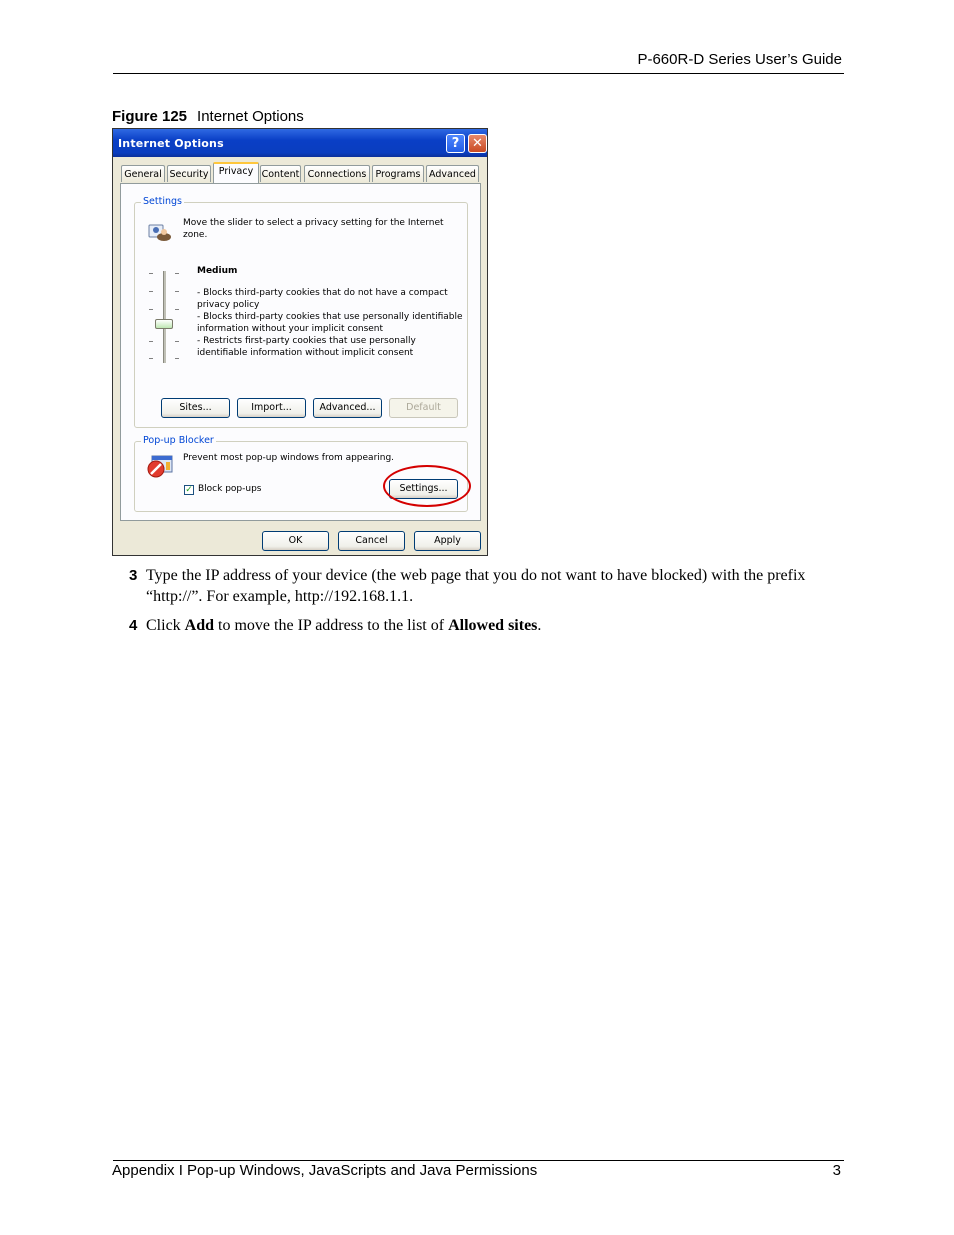 Image resolution: width=954 pixels, height=1235 pixels. Describe the element at coordinates (539, 625) in the screenshot. I see `step-text-part: .` at that location.